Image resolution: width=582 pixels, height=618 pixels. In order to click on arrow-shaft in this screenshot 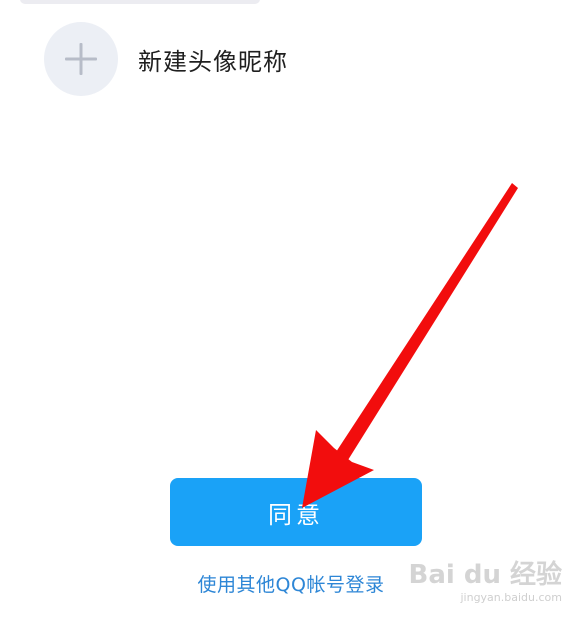, I will do `click(427, 321)`.